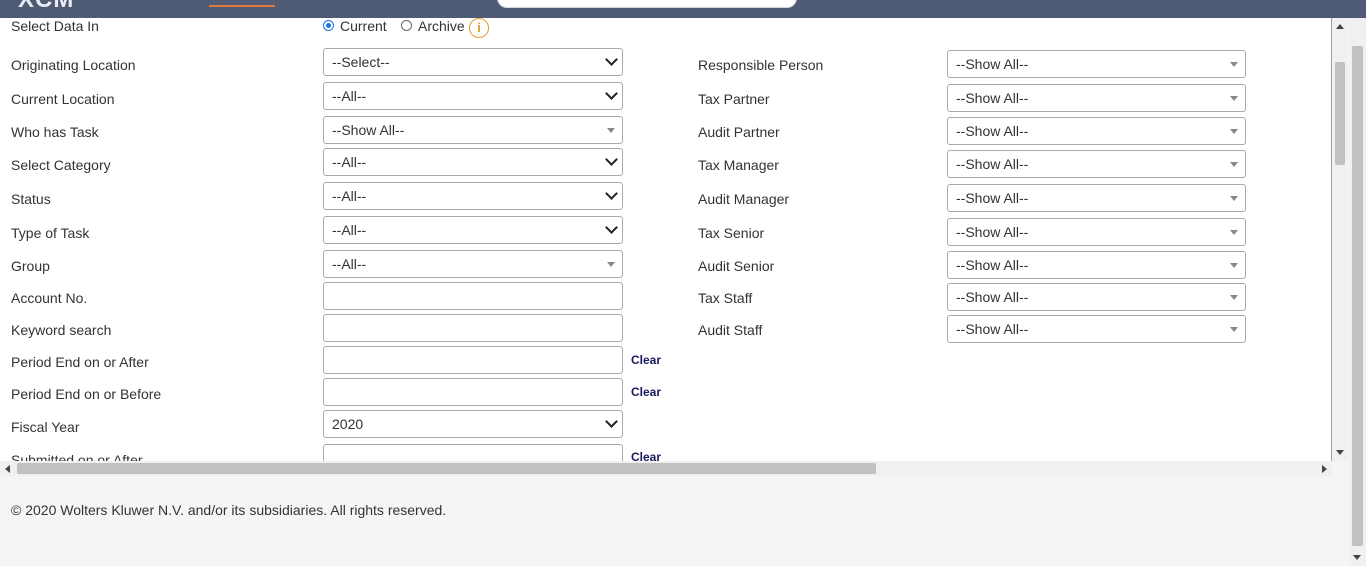 The width and height of the screenshot is (1366, 566). Describe the element at coordinates (80, 362) in the screenshot. I see `period-end-after-label: Period End on or After` at that location.